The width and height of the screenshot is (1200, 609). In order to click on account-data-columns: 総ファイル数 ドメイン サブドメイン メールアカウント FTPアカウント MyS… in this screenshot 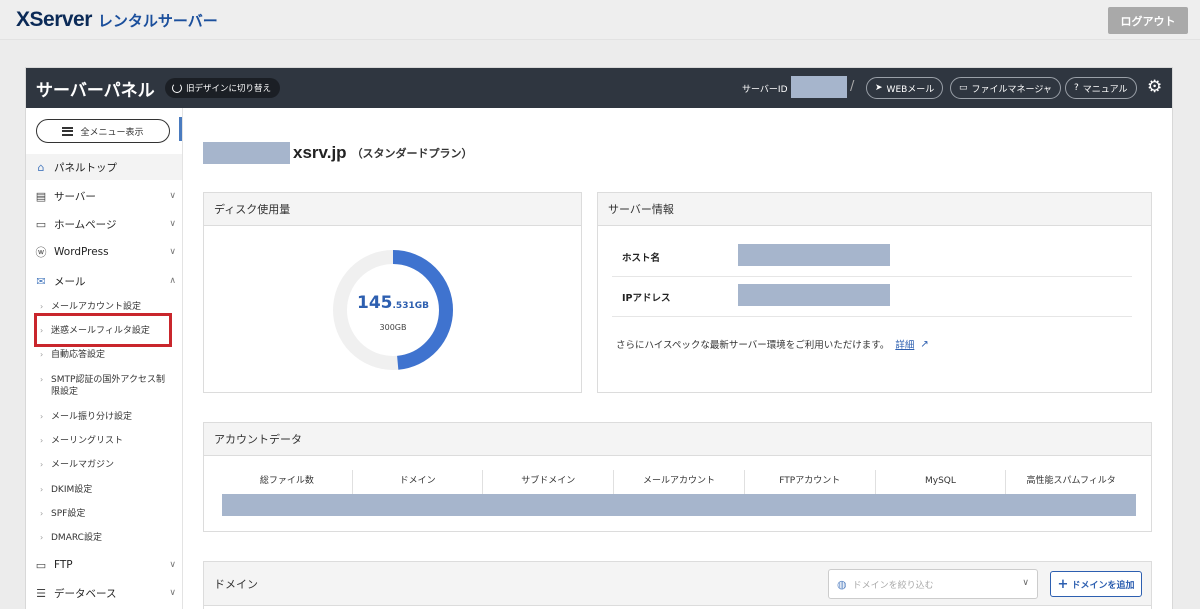, I will do `click(679, 482)`.